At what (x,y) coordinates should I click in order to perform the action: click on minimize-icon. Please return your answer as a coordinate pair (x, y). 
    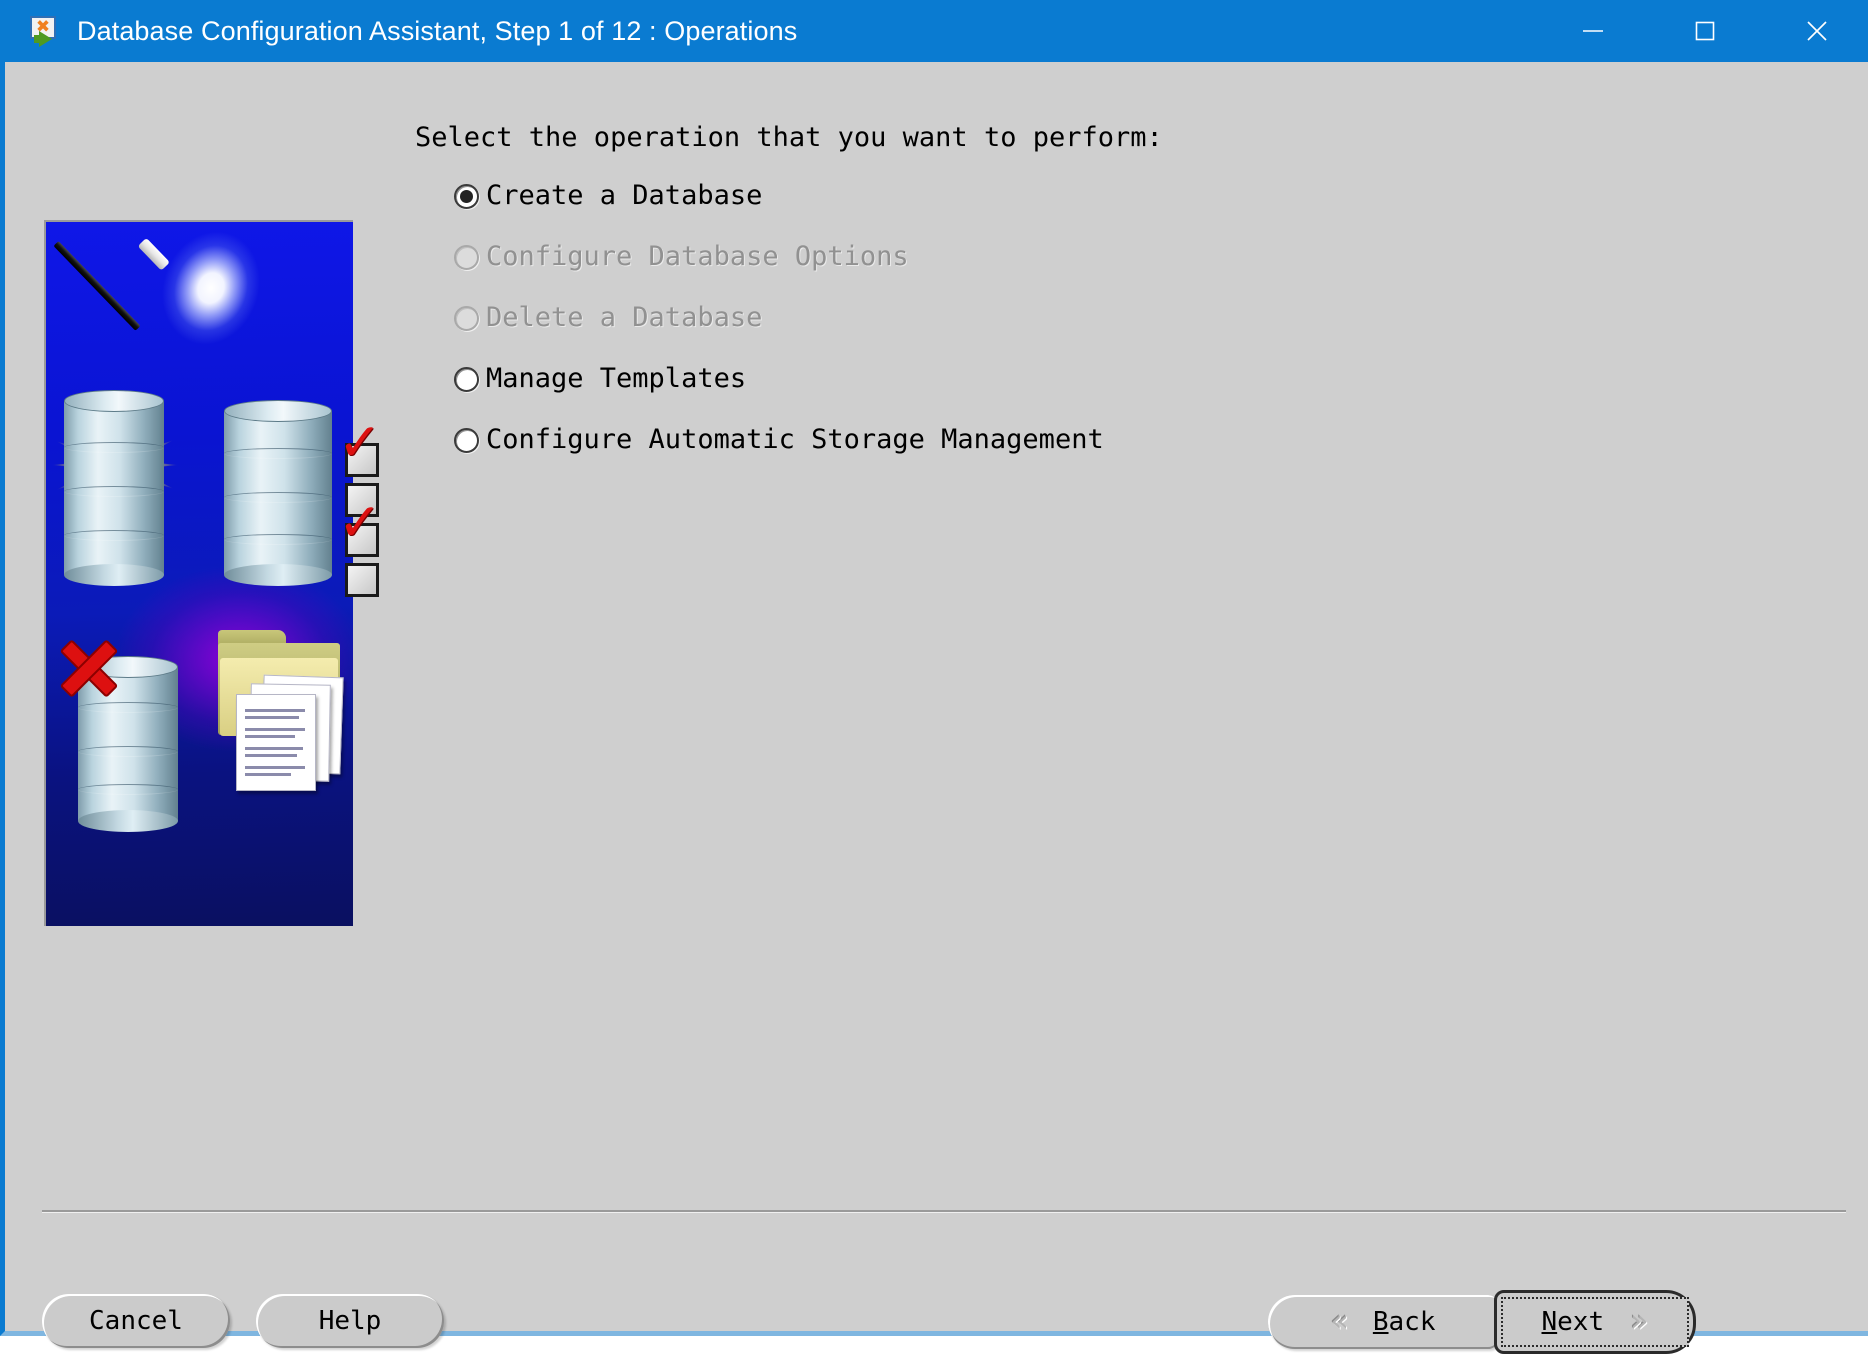
    Looking at the image, I should click on (1593, 31).